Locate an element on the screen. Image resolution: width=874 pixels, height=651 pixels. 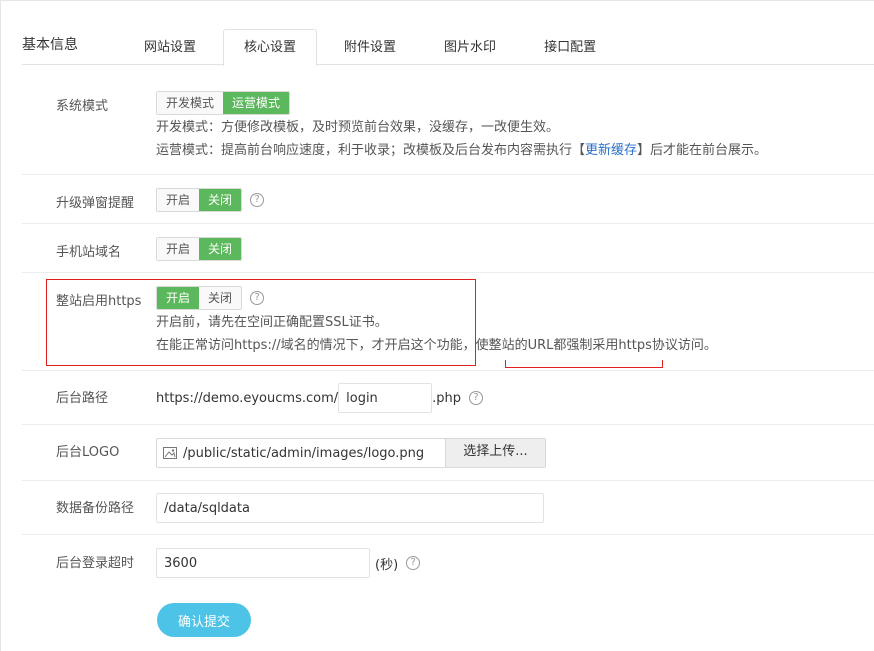
mobile-domain-off: 关闭 is located at coordinates (220, 249).